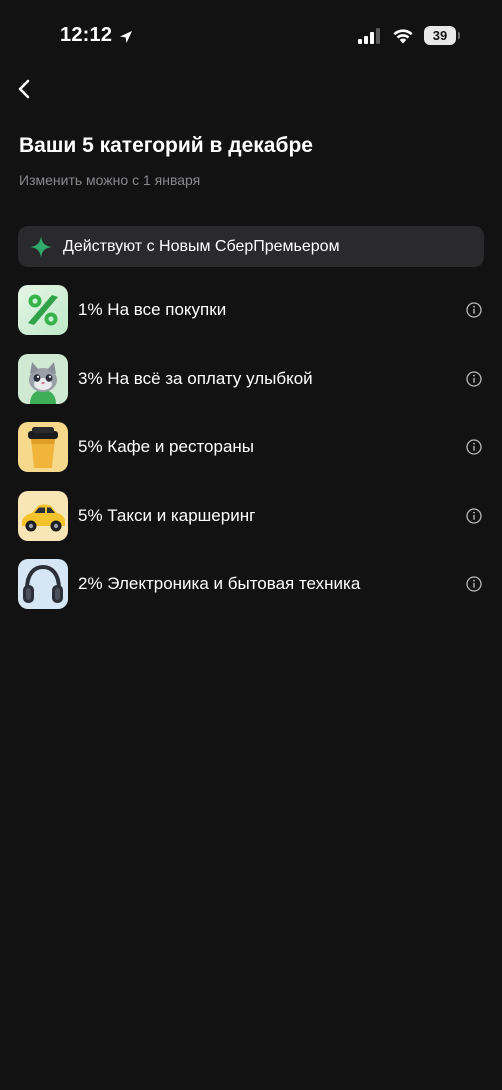  I want to click on premier-banner: Действуют с Новым СберПремьером, so click(251, 246).